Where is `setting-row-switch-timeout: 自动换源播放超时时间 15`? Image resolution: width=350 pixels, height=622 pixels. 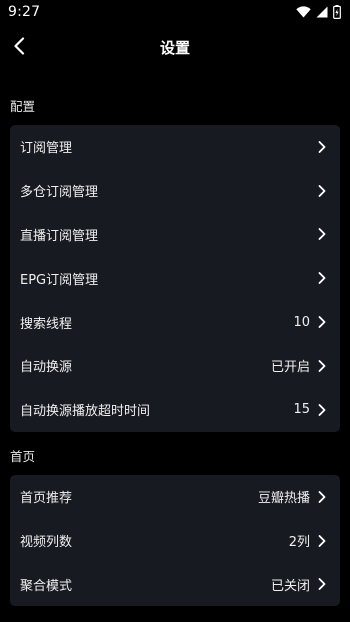
setting-row-switch-timeout: 自动换源播放超时时间 15 is located at coordinates (175, 410).